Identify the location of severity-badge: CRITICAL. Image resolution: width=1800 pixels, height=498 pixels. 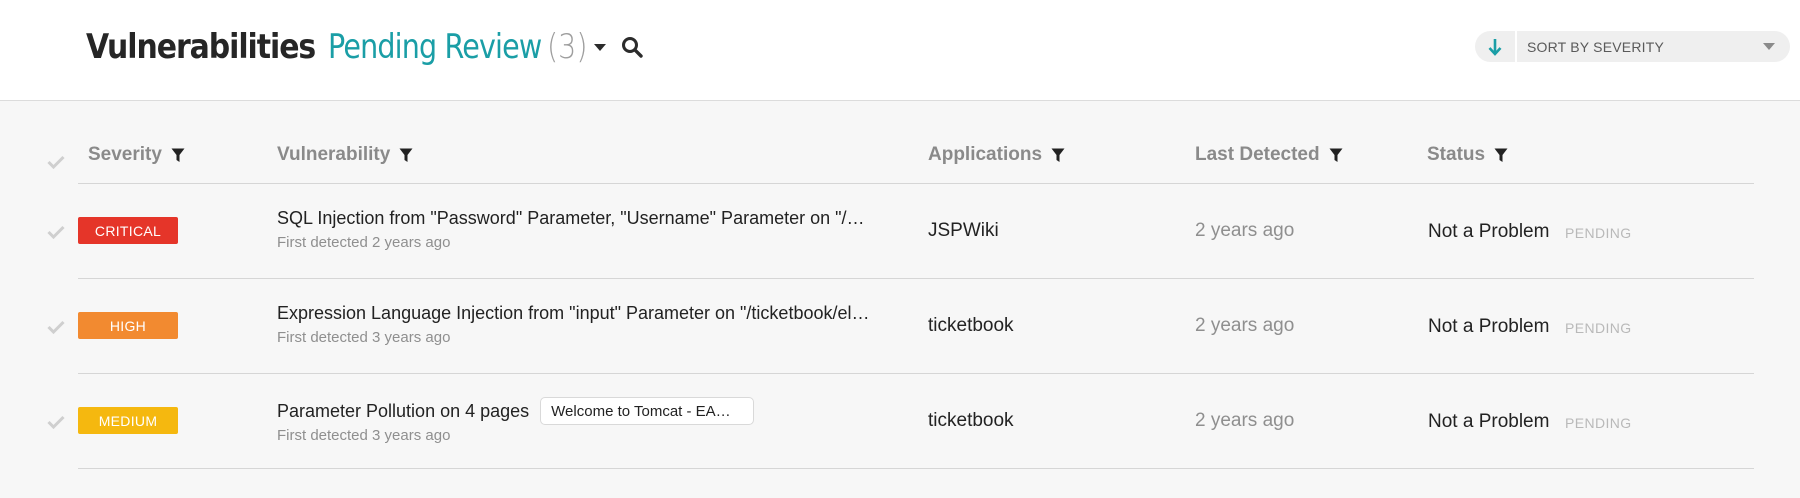
(128, 230).